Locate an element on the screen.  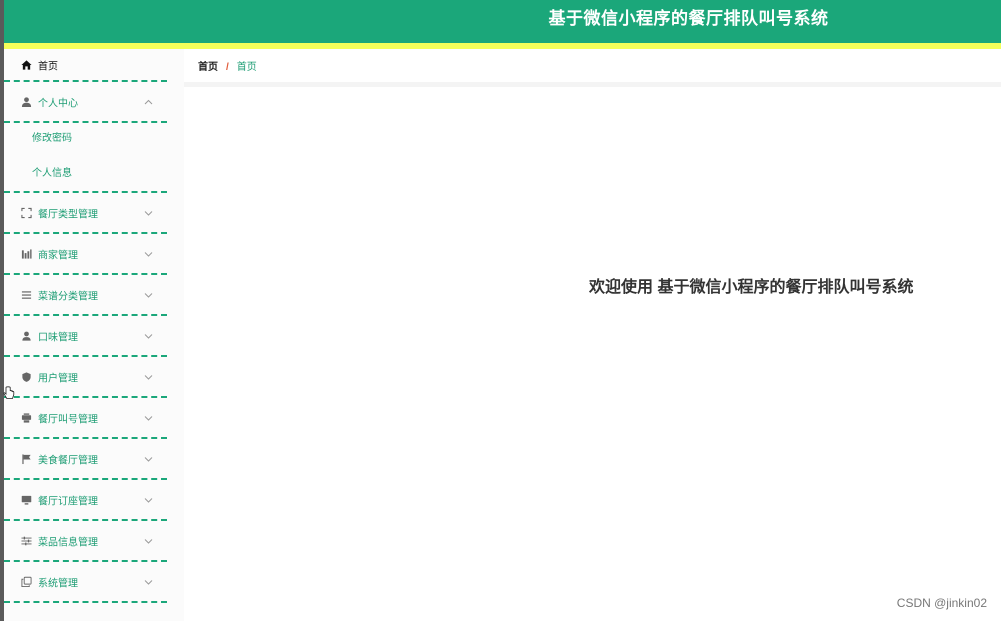
submenu-item-profile: 个人信息 is located at coordinates (85, 173).